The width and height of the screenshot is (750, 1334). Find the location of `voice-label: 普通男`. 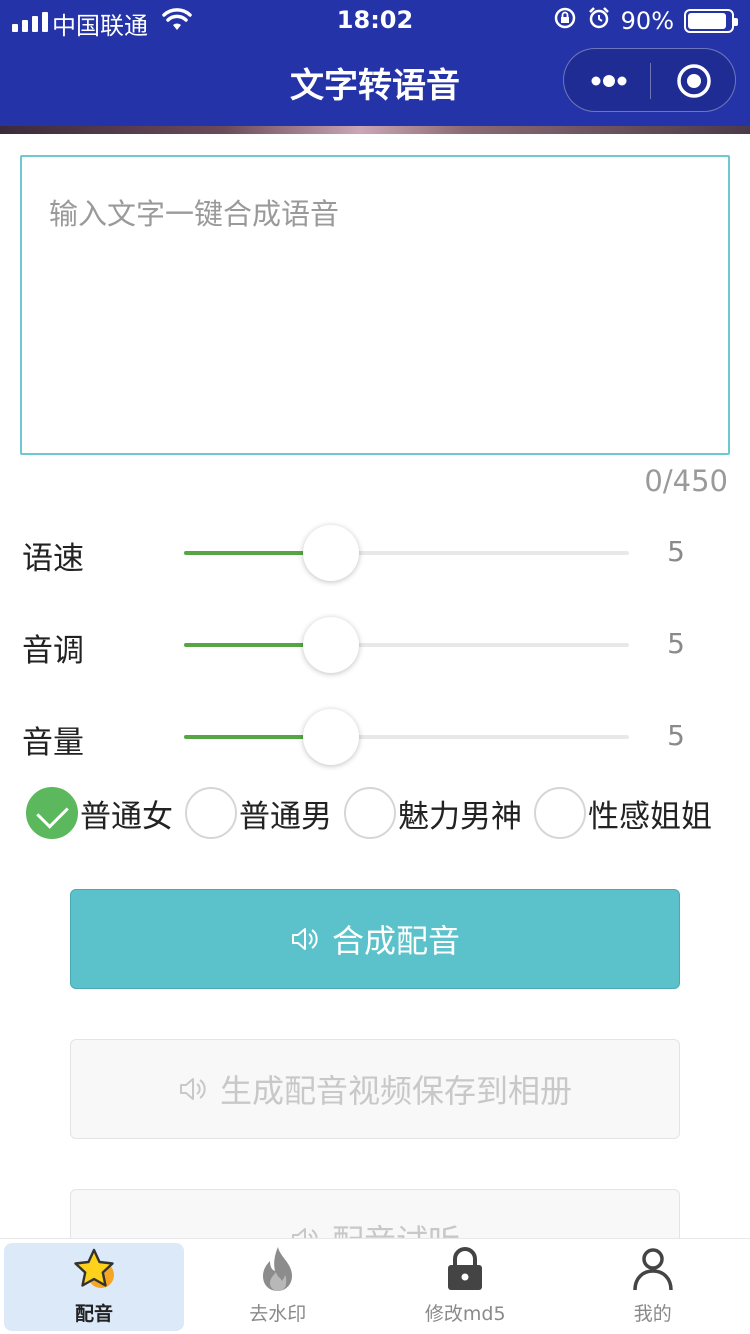

voice-label: 普通男 is located at coordinates (285, 816).